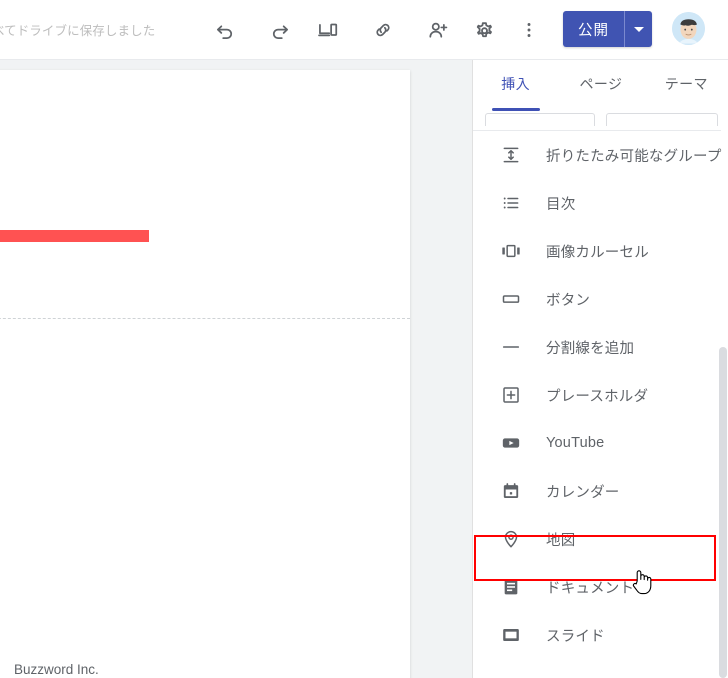 The height and width of the screenshot is (678, 728). Describe the element at coordinates (364, 29) in the screenshot. I see `top-toolbar: べてドライブに保存しました 公開` at that location.